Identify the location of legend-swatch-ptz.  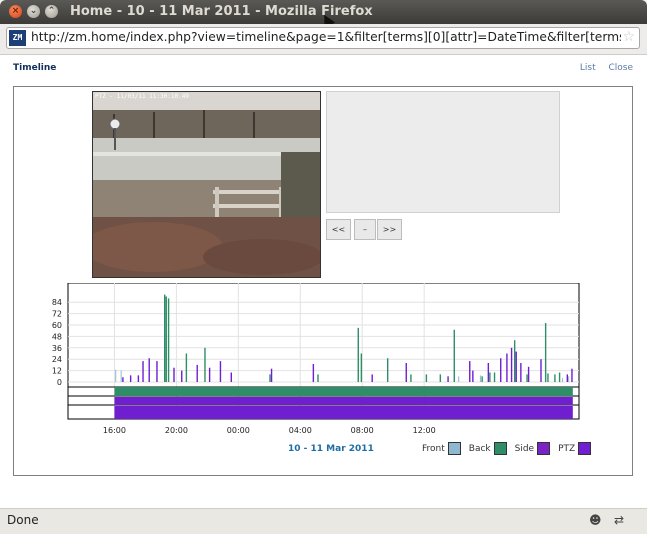
(585, 448).